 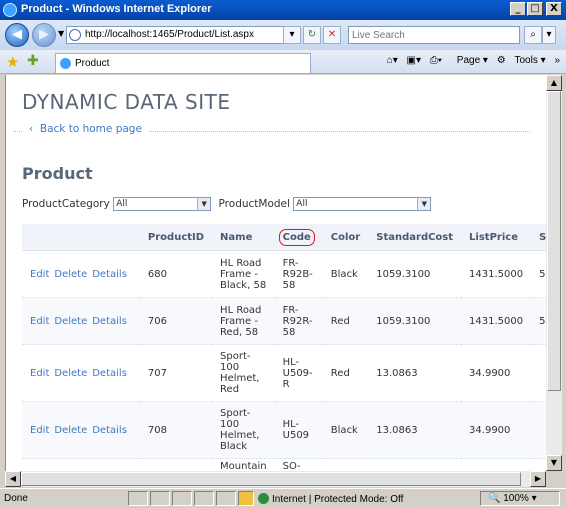 I want to click on cell-color, so click(x=345, y=464).